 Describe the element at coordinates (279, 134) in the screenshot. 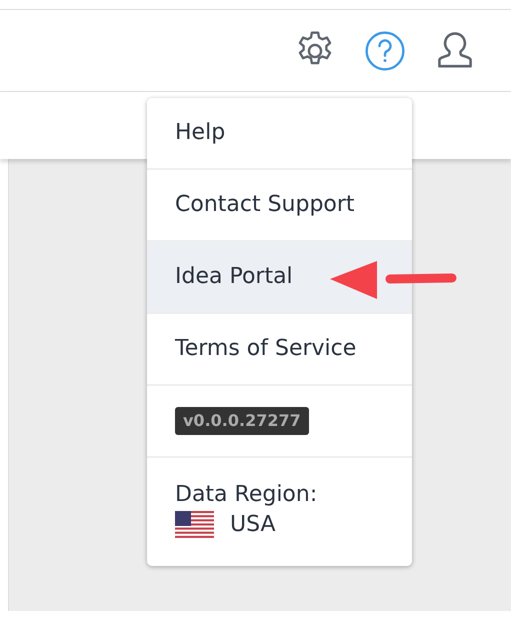

I see `menu-item: Help` at that location.